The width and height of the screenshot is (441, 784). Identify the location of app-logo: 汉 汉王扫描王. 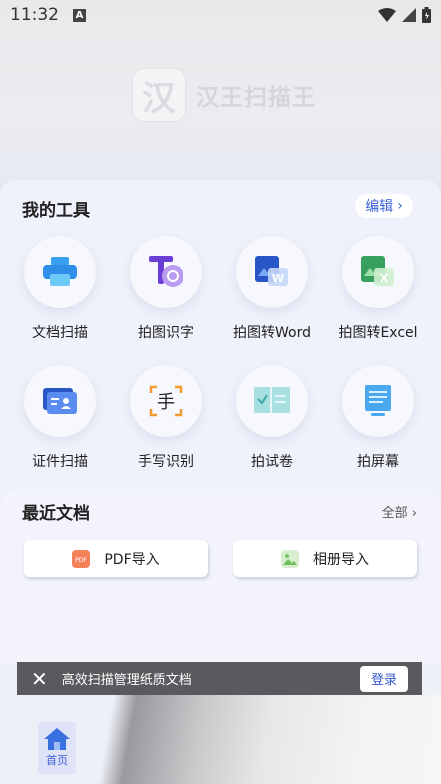
(224, 95).